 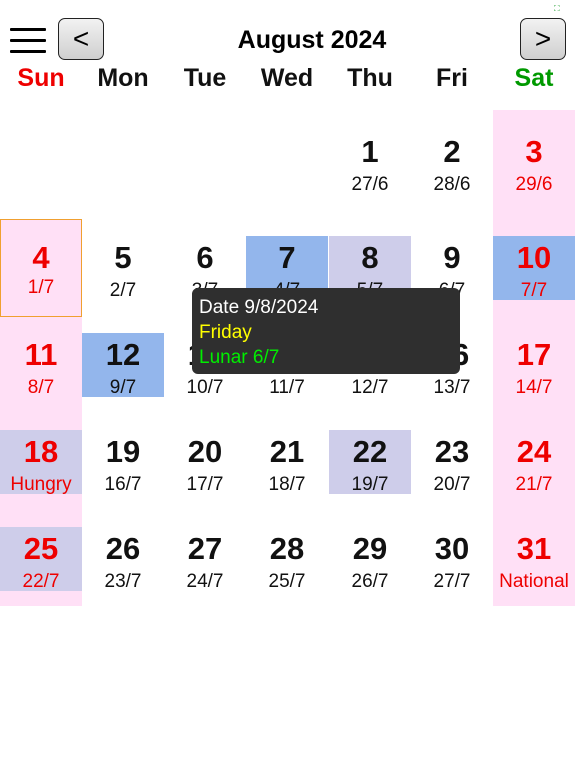 What do you see at coordinates (205, 451) in the screenshot?
I see `day-number: 20` at bounding box center [205, 451].